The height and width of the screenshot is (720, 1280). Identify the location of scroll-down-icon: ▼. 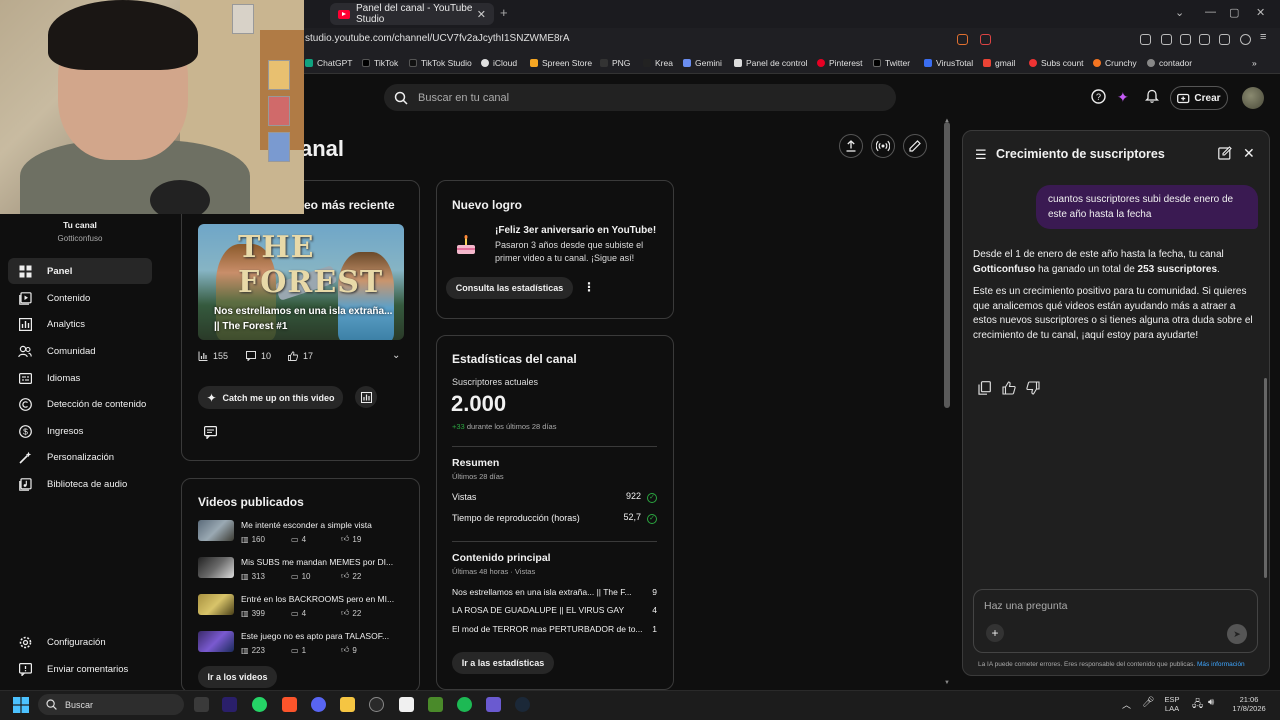
(947, 683).